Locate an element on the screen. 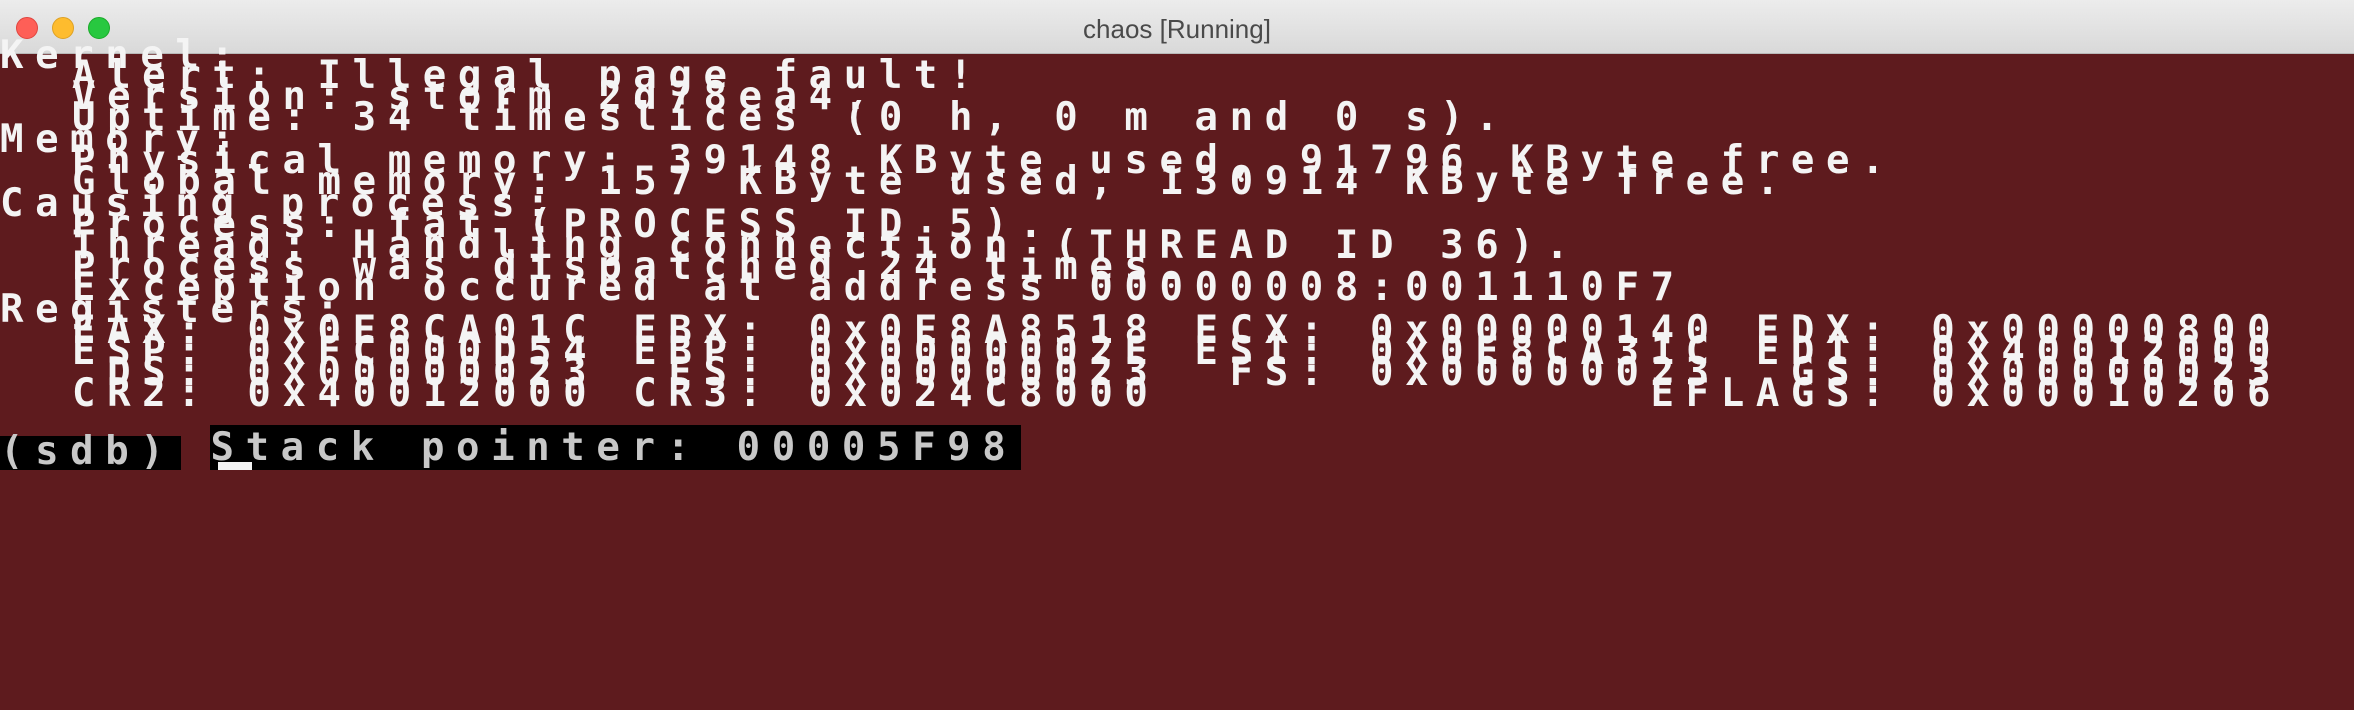  window-title: chaos [Running] is located at coordinates (1177, 29).